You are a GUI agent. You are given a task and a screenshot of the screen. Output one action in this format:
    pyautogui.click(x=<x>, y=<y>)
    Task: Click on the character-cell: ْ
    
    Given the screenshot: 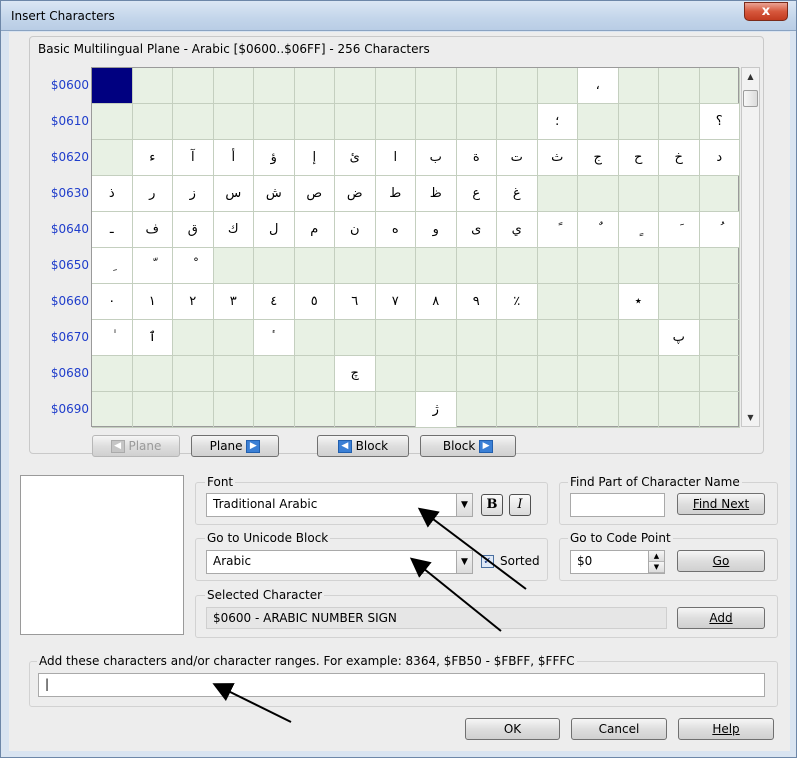 What is the action you would take?
    pyautogui.click(x=193, y=266)
    